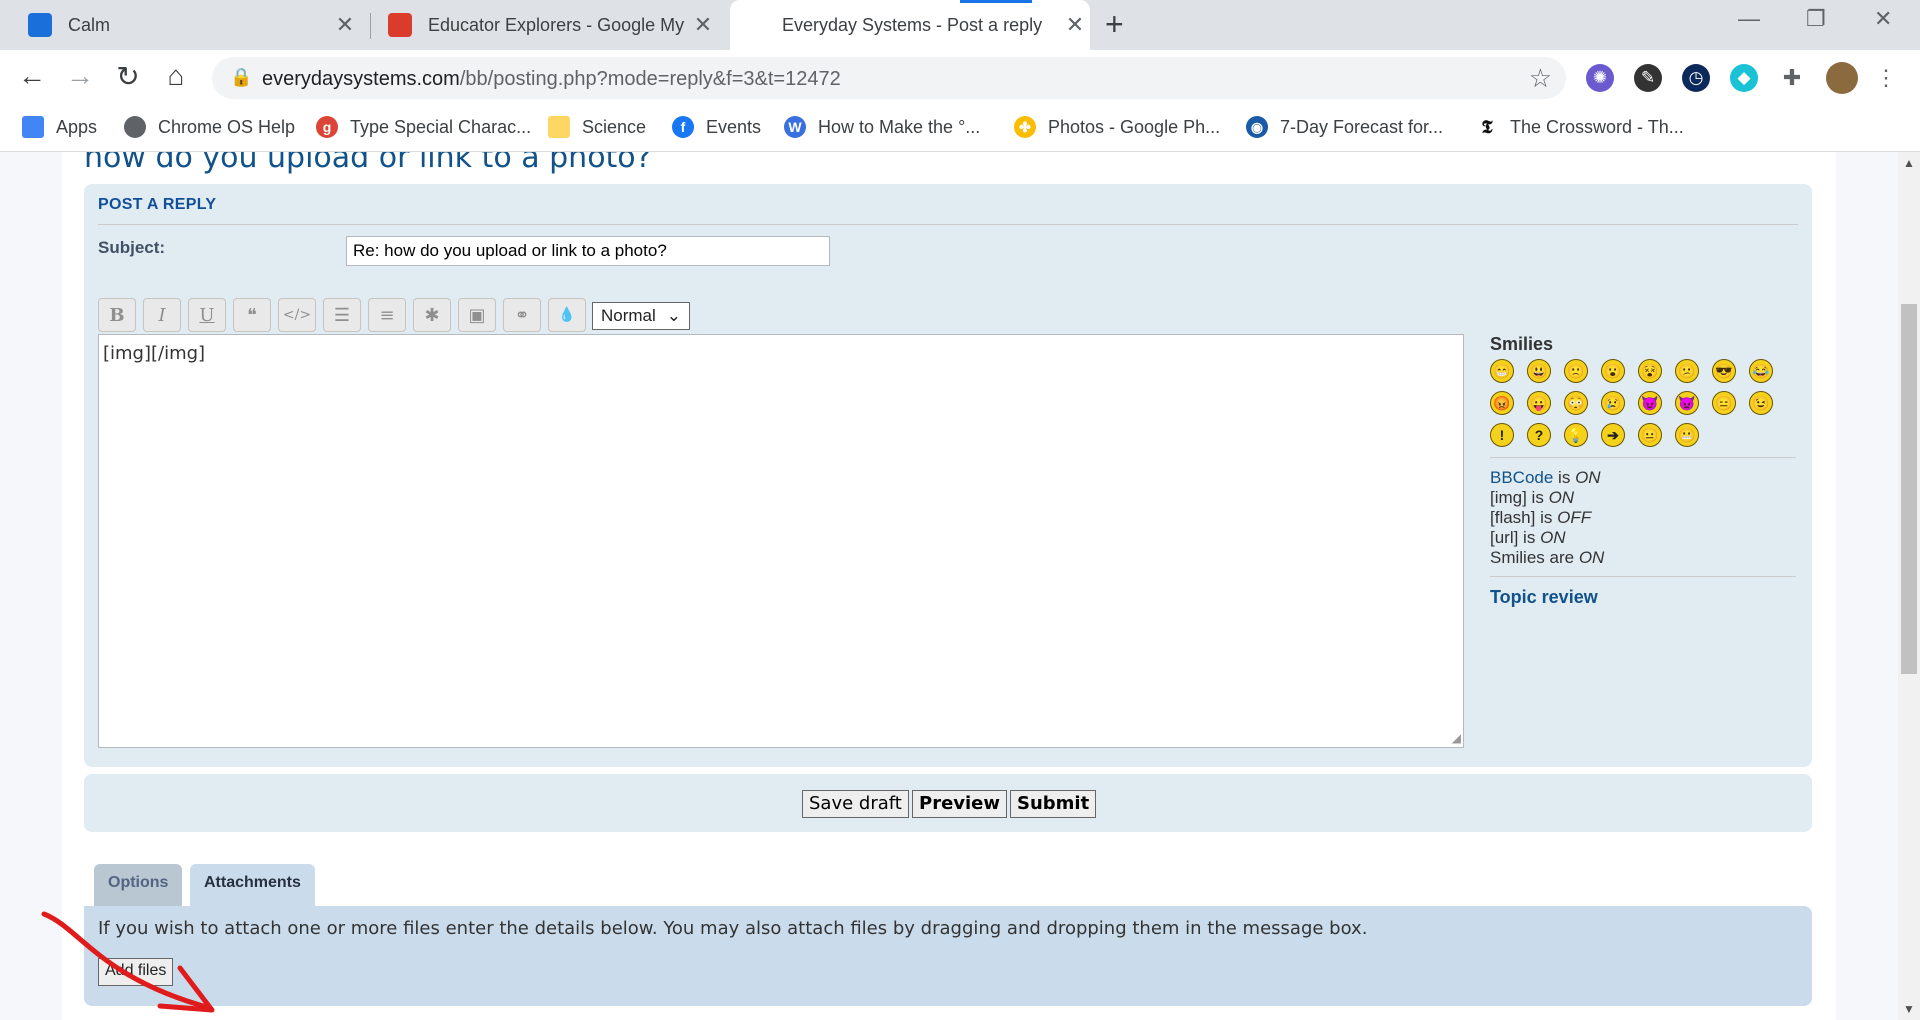 The height and width of the screenshot is (1020, 1920). I want to click on smiley-icon: 😐, so click(1650, 435).